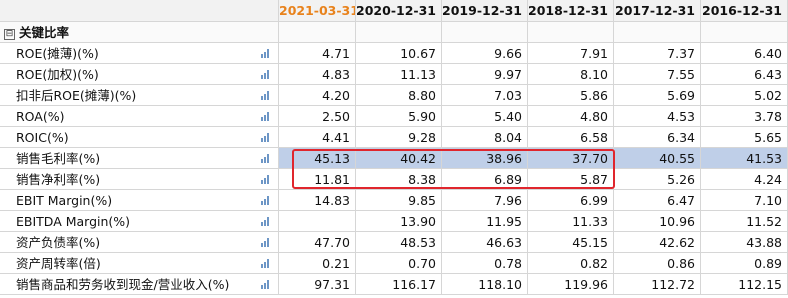 This screenshot has height=298, width=788. What do you see at coordinates (657, 242) in the screenshot?
I see `ratio-value-cell: 42.62` at bounding box center [657, 242].